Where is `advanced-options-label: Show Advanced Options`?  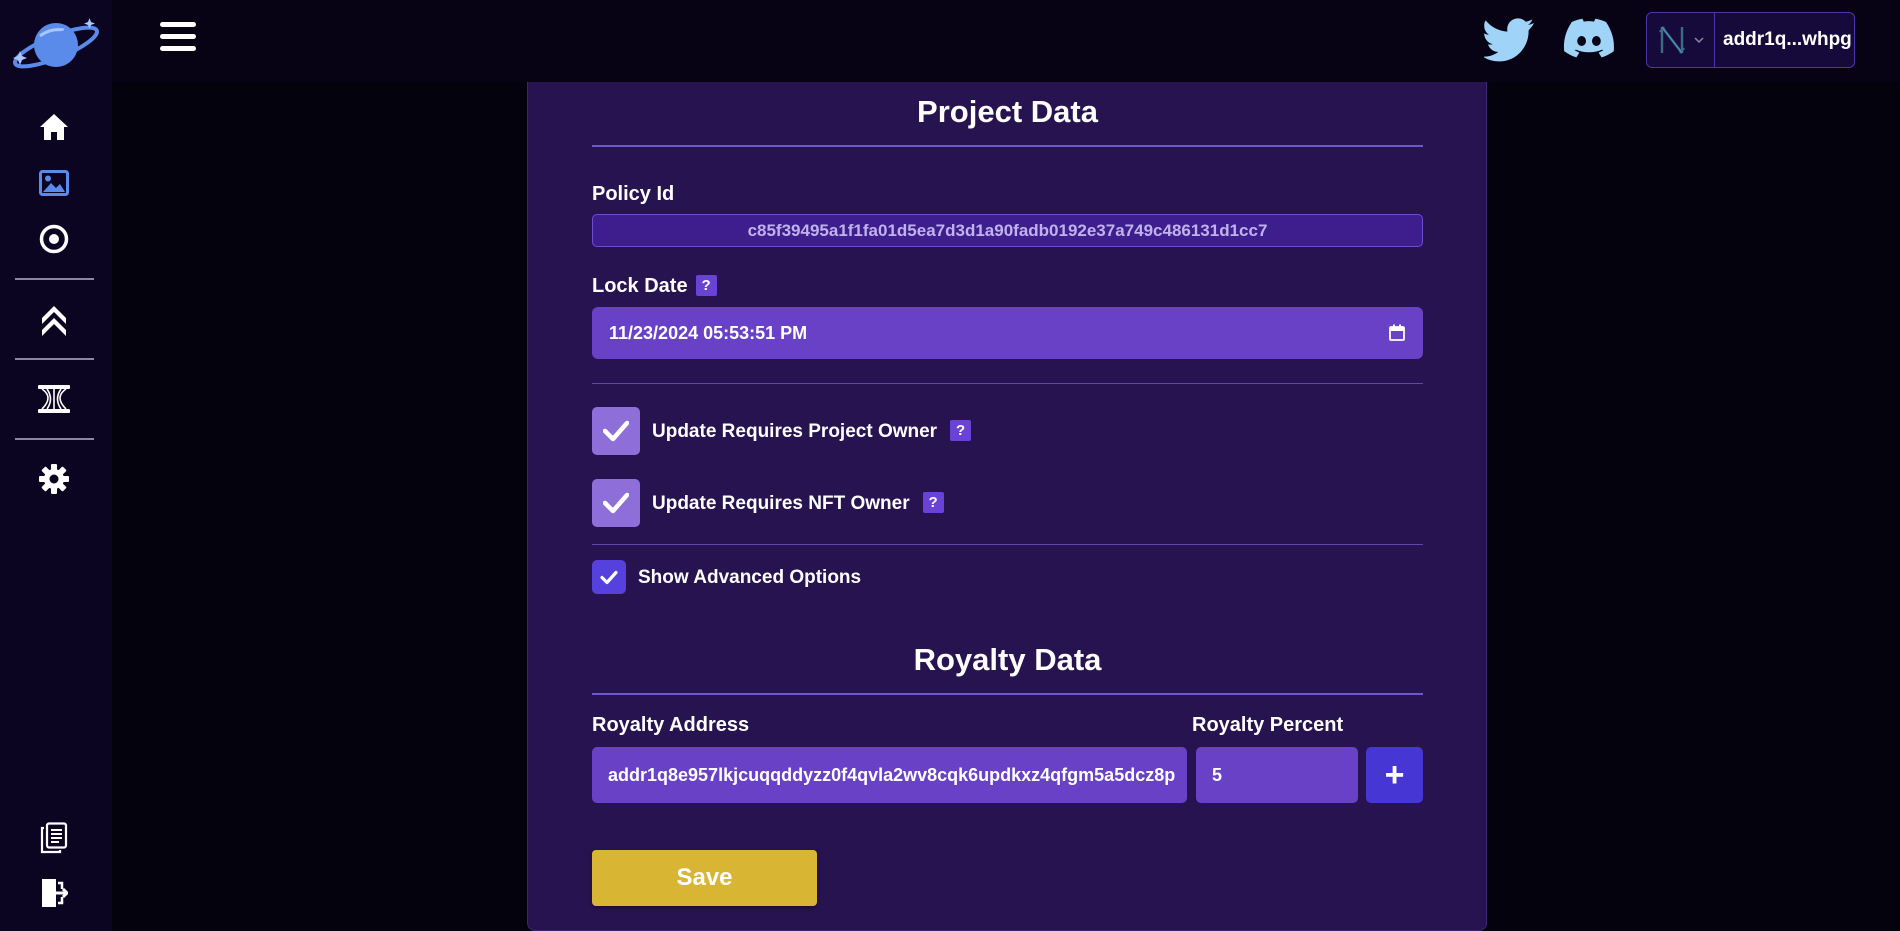
advanced-options-label: Show Advanced Options is located at coordinates (750, 577).